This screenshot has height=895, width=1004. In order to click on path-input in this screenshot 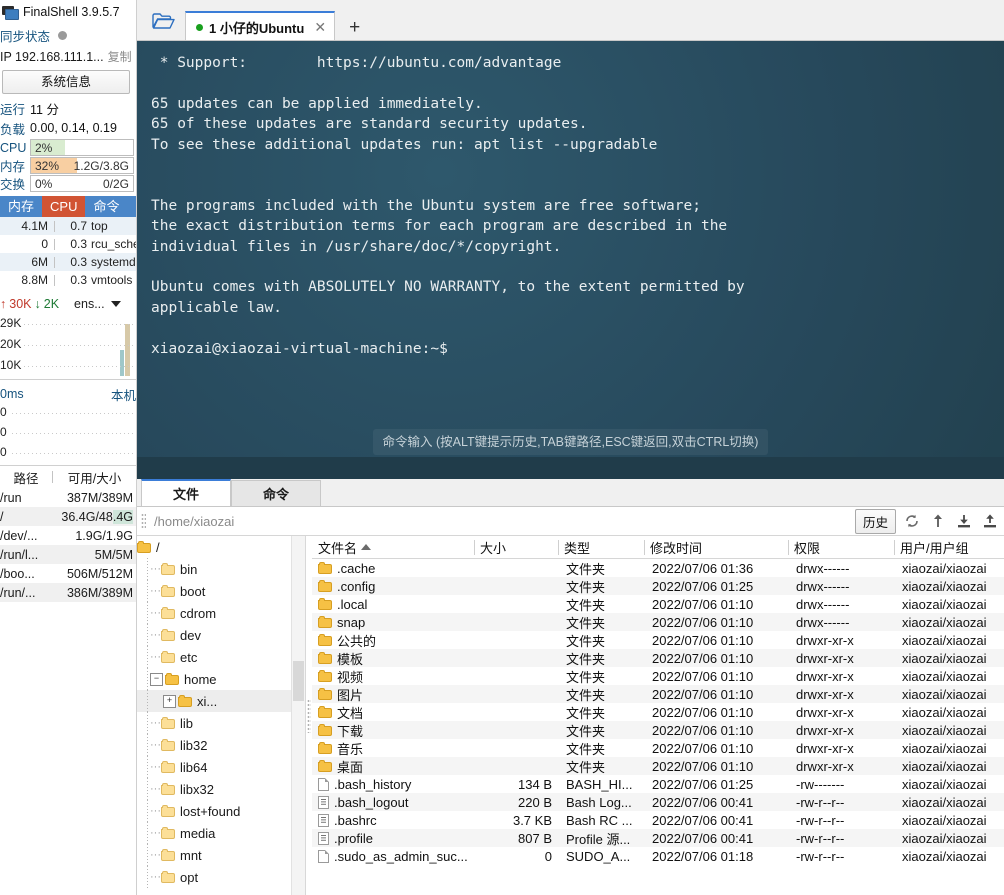, I will do `click(500, 521)`.